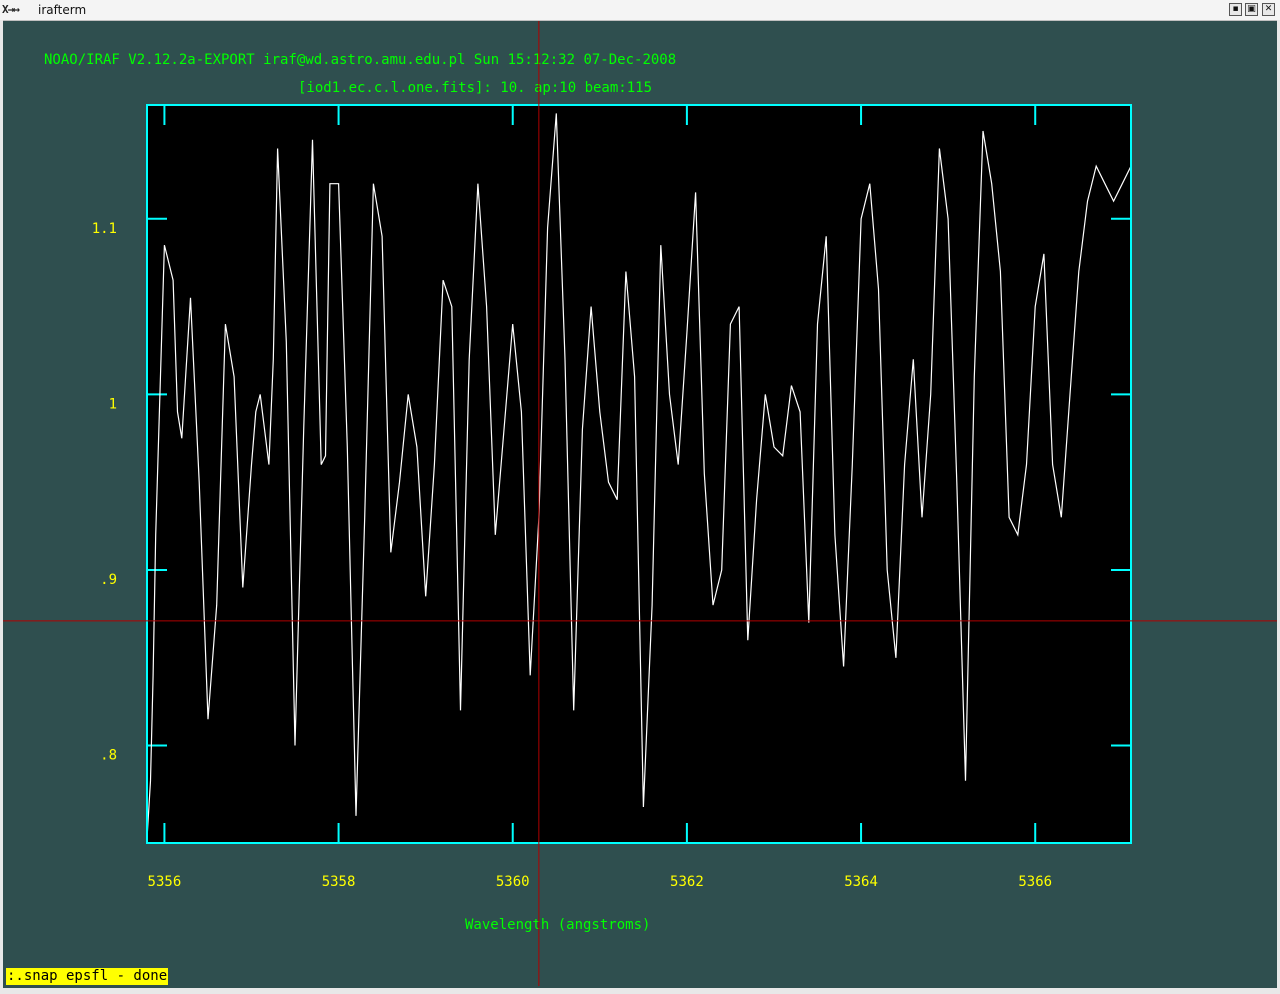  Describe the element at coordinates (108, 580) in the screenshot. I see `y-tick-label: .9` at that location.